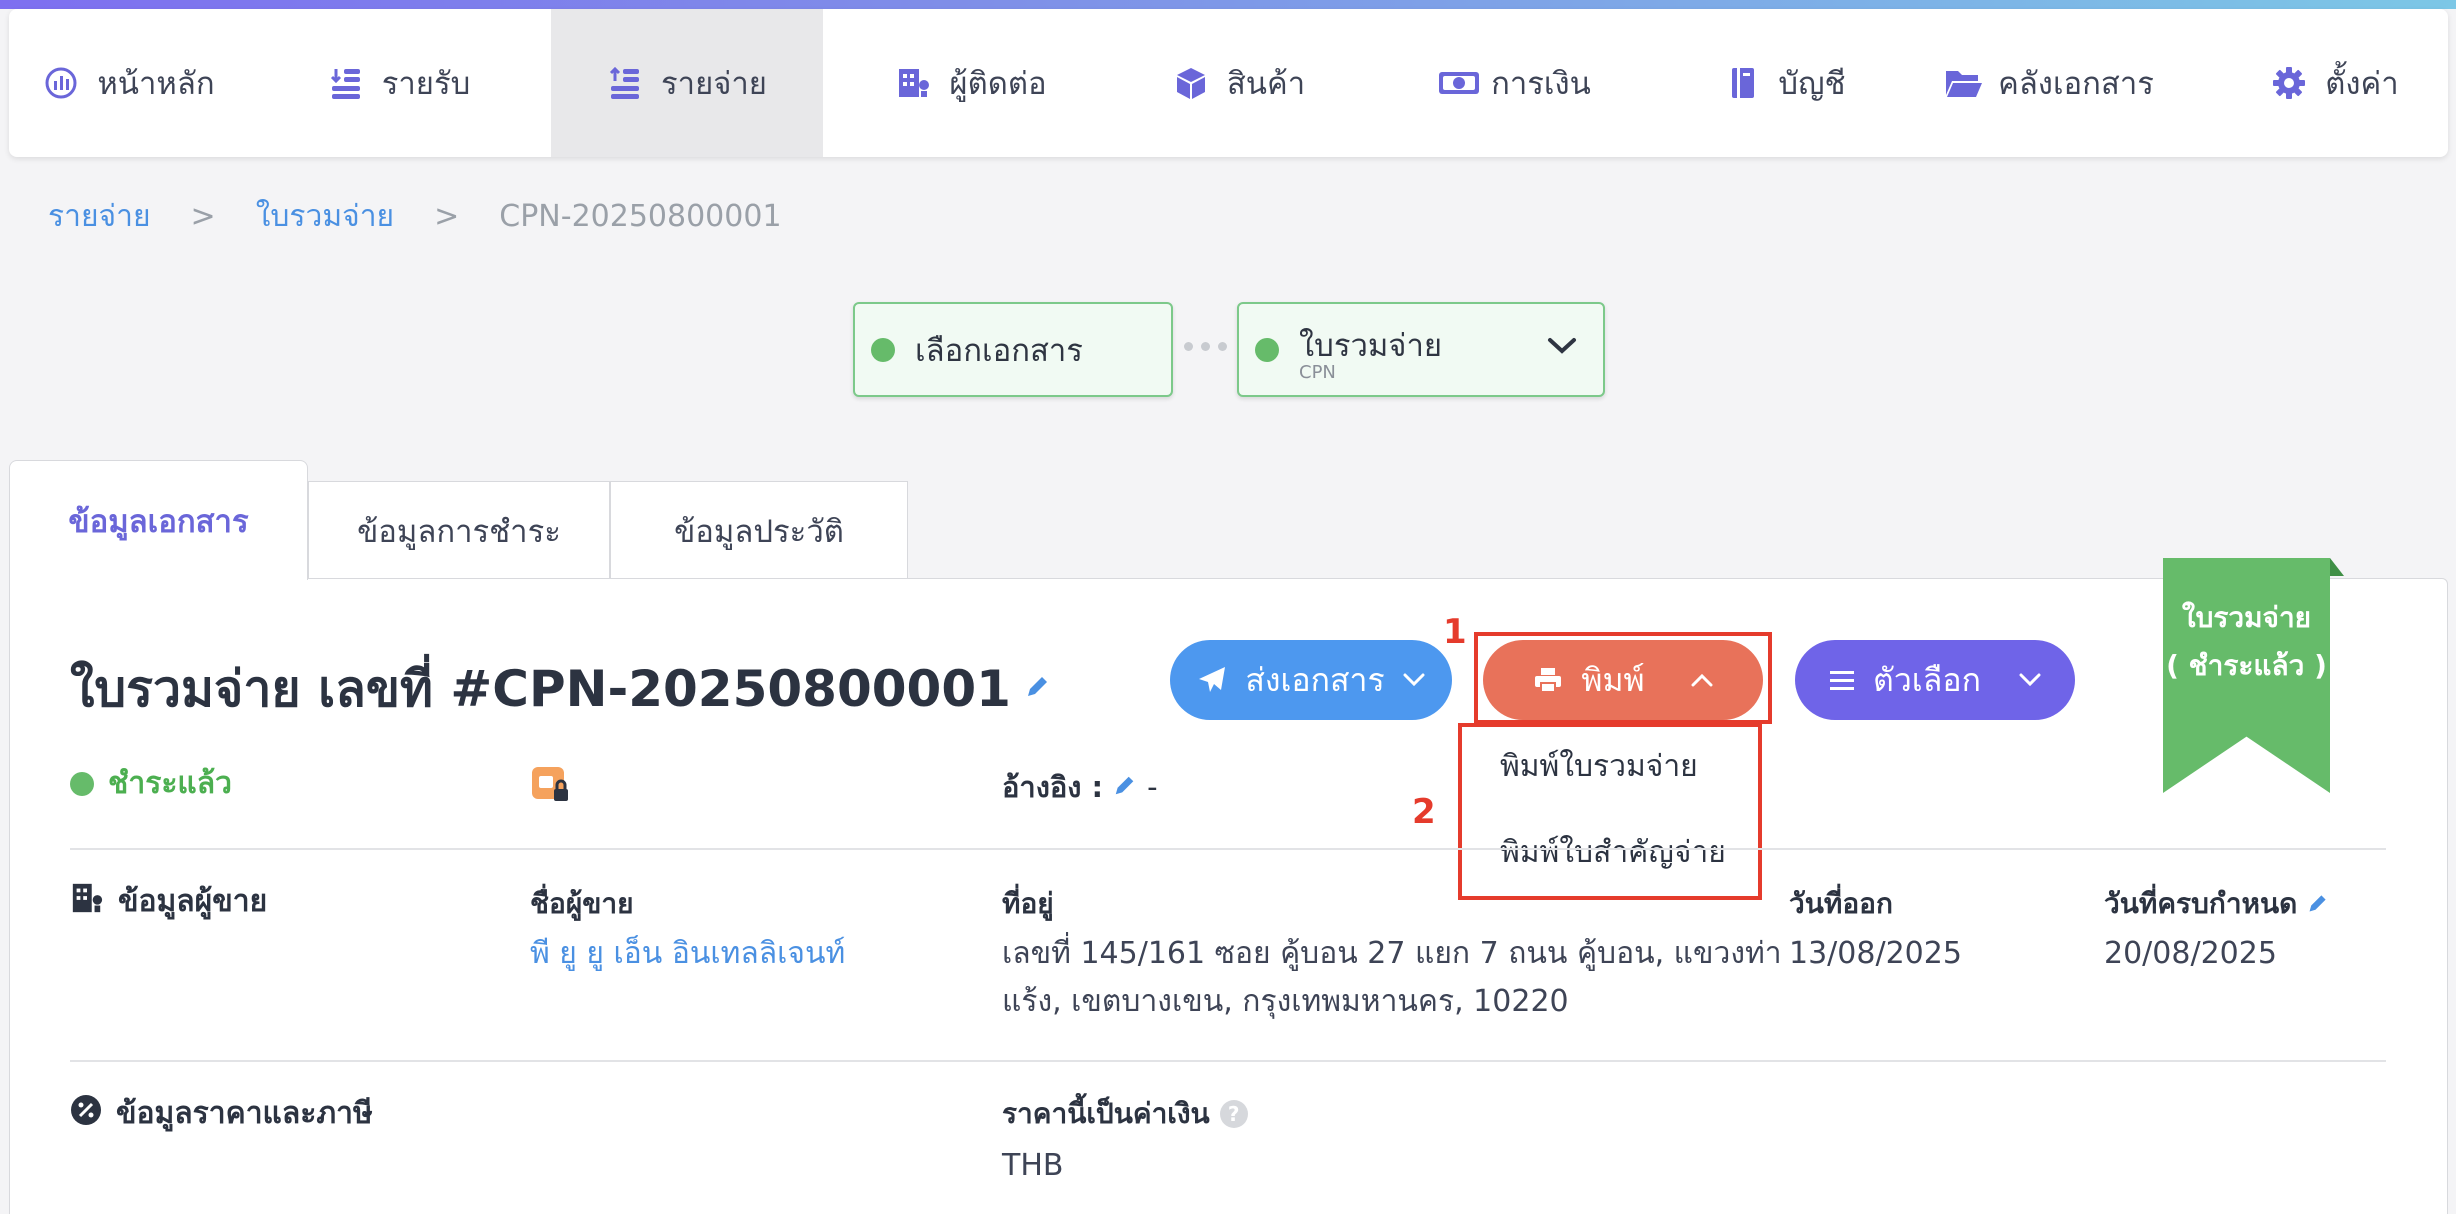  Describe the element at coordinates (540, 689) in the screenshot. I see `document-title-text: ใบรวมจ่าย เลขที่ #CPN-20250800001` at that location.